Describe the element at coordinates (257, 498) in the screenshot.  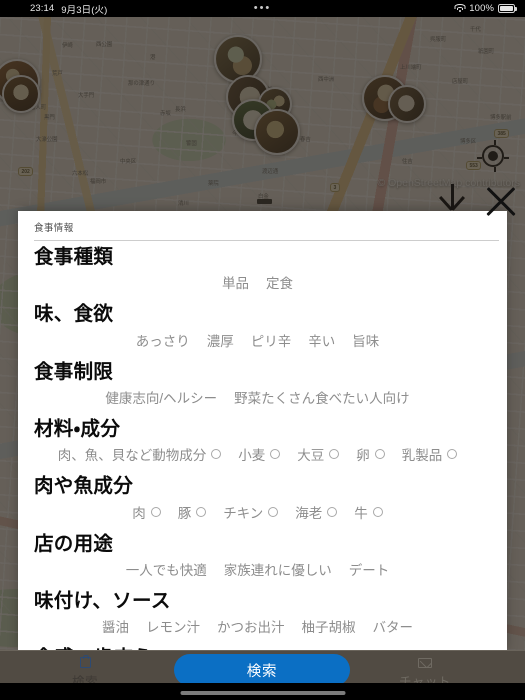
I see `filter-group: 肉や魚成分肉 豚 チキン 海老 牛` at that location.